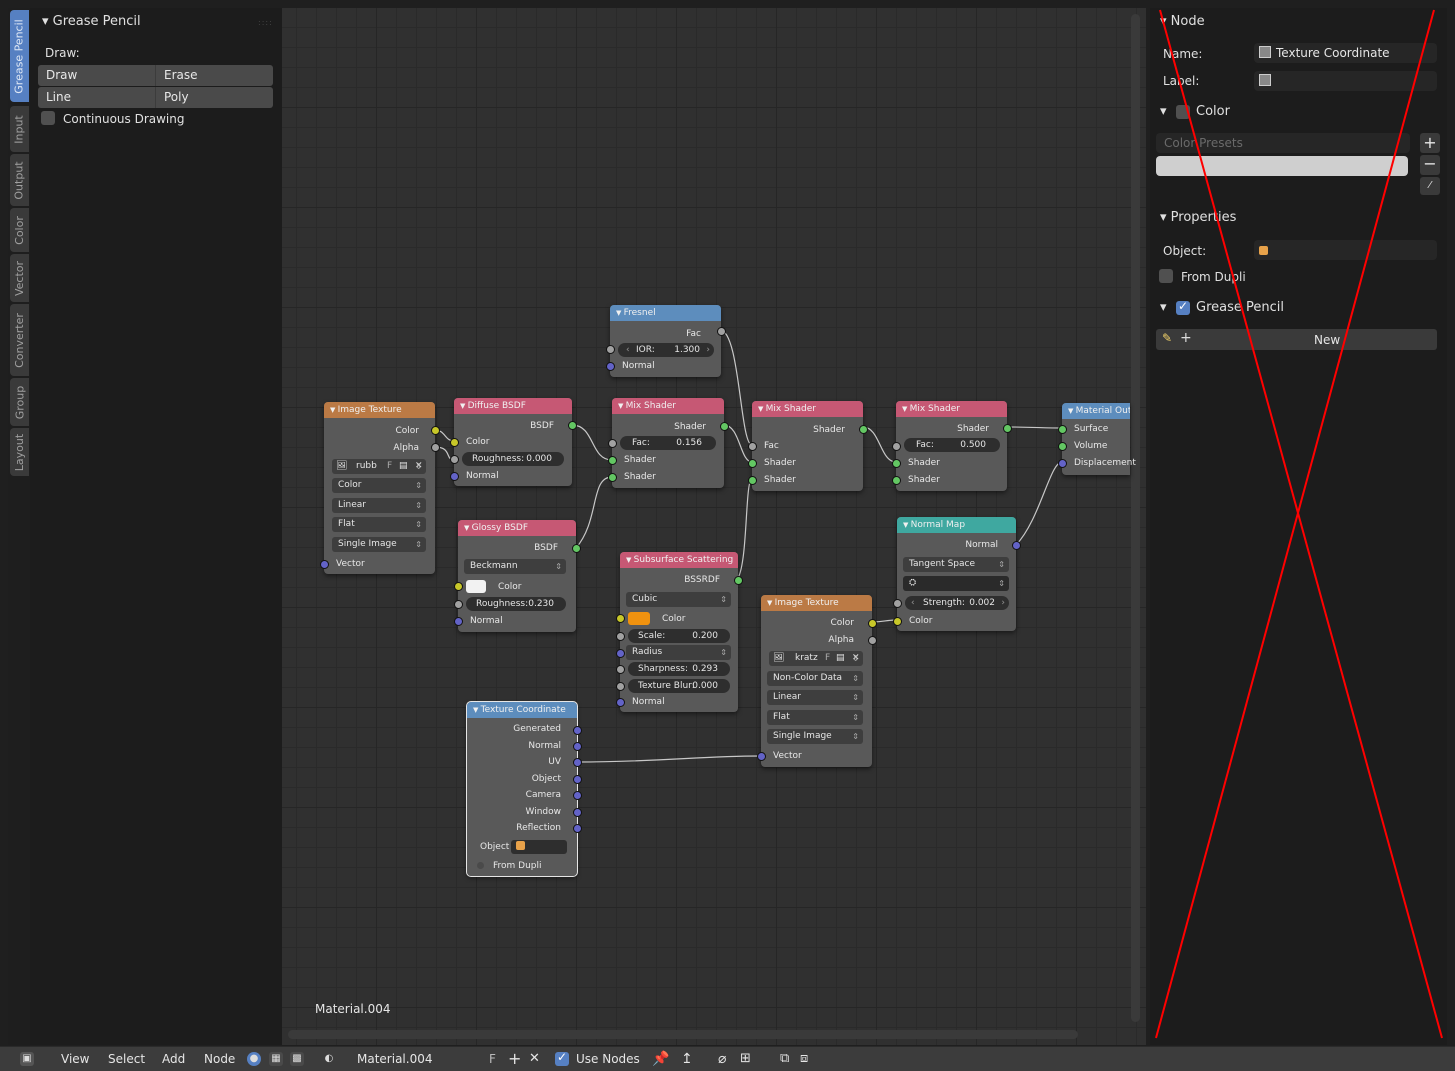 This screenshot has width=1455, height=1071. I want to click on snap-element-icon: ⊞, so click(745, 1059).